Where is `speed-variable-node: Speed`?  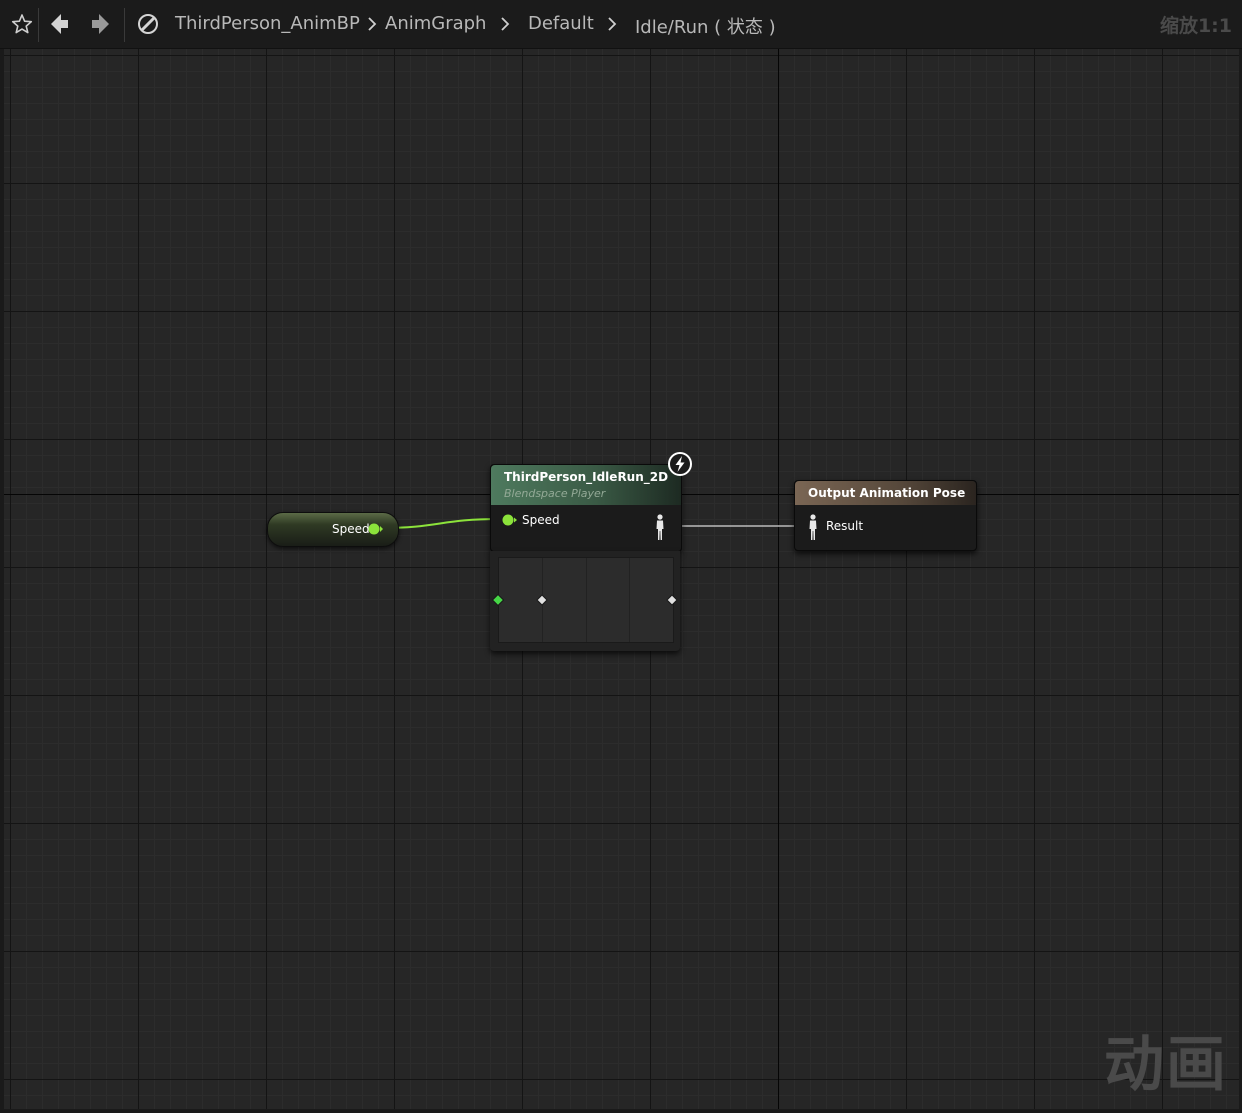 speed-variable-node: Speed is located at coordinates (333, 529).